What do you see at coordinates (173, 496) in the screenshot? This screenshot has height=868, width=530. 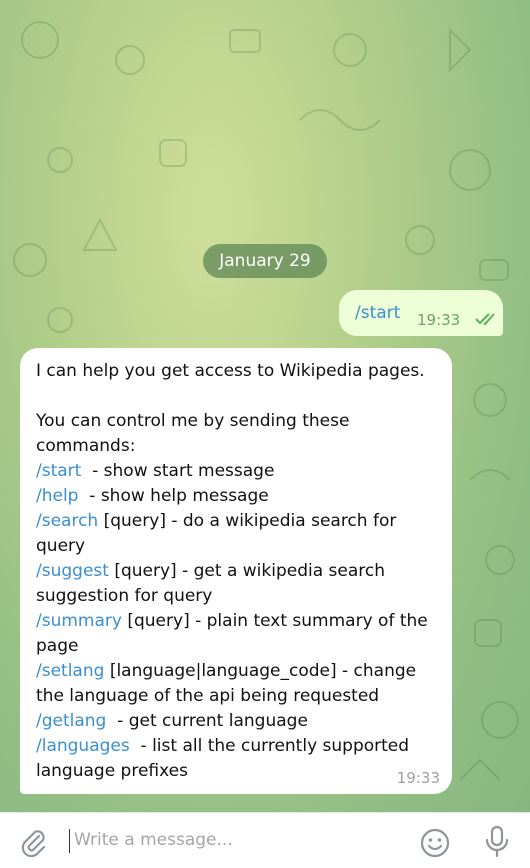 I see `command-description: - show help message` at bounding box center [173, 496].